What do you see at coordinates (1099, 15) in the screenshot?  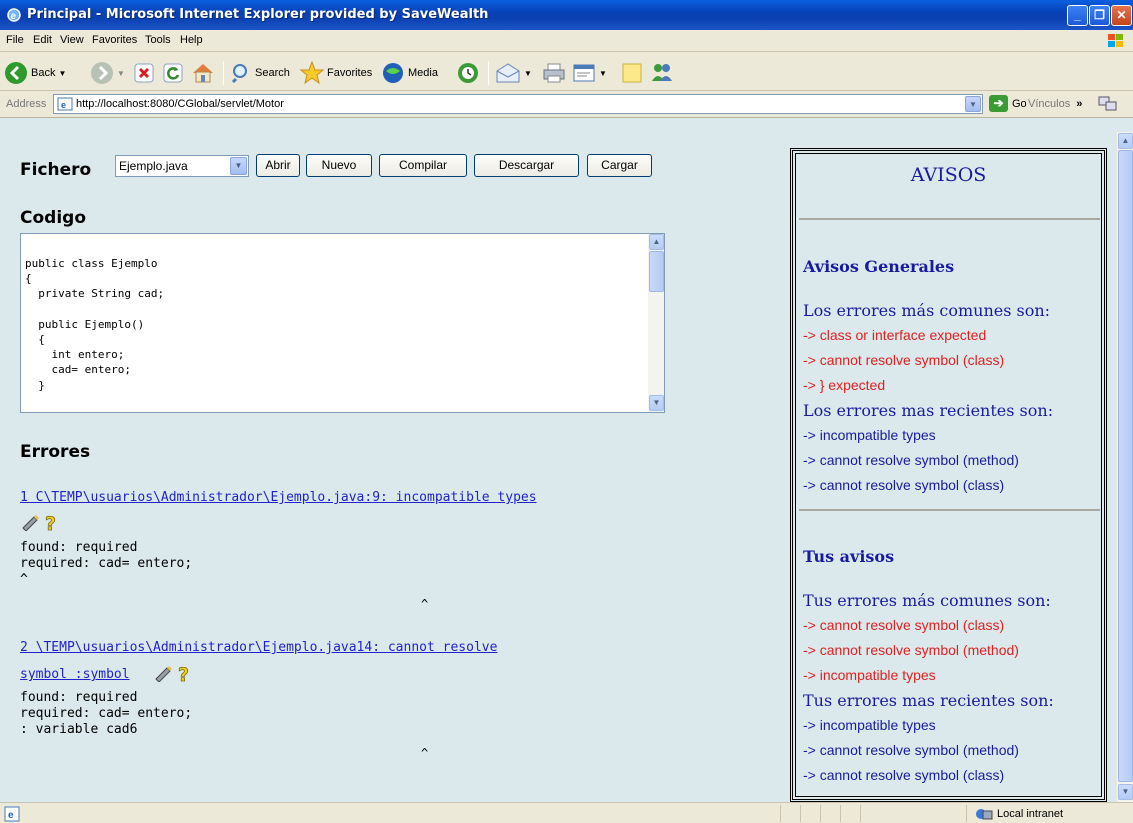 I see `restore-button: ❐` at bounding box center [1099, 15].